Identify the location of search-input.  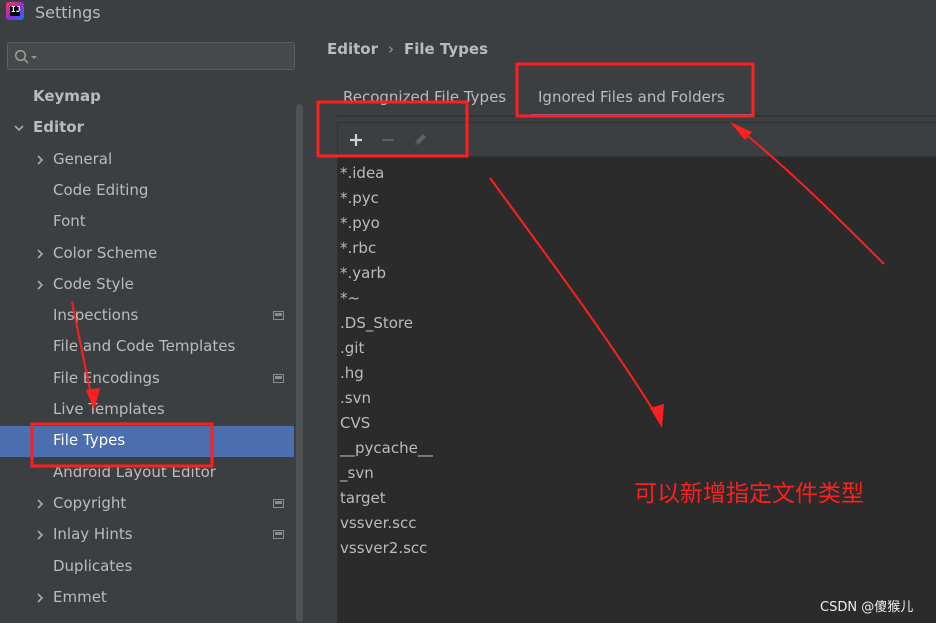
(170, 57).